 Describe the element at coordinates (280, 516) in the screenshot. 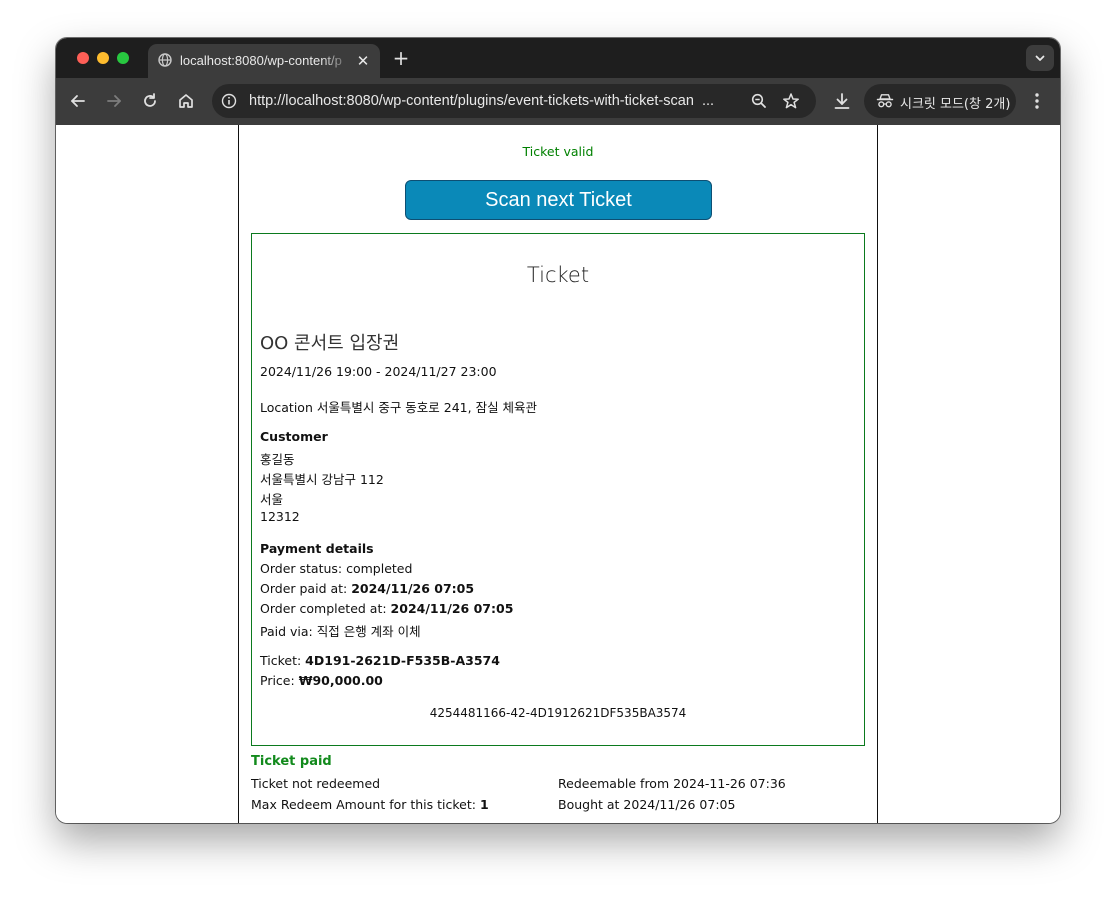

I see `customer-zip: 12312` at that location.